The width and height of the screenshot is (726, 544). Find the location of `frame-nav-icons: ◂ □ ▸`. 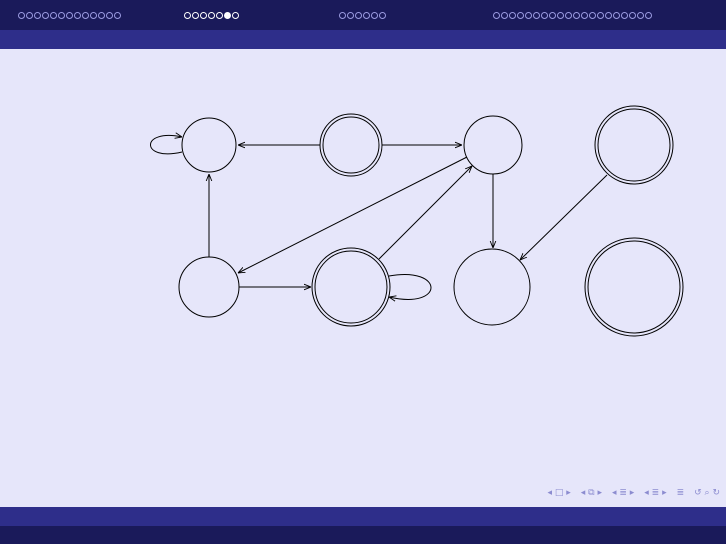

frame-nav-icons: ◂ □ ▸ is located at coordinates (559, 493).